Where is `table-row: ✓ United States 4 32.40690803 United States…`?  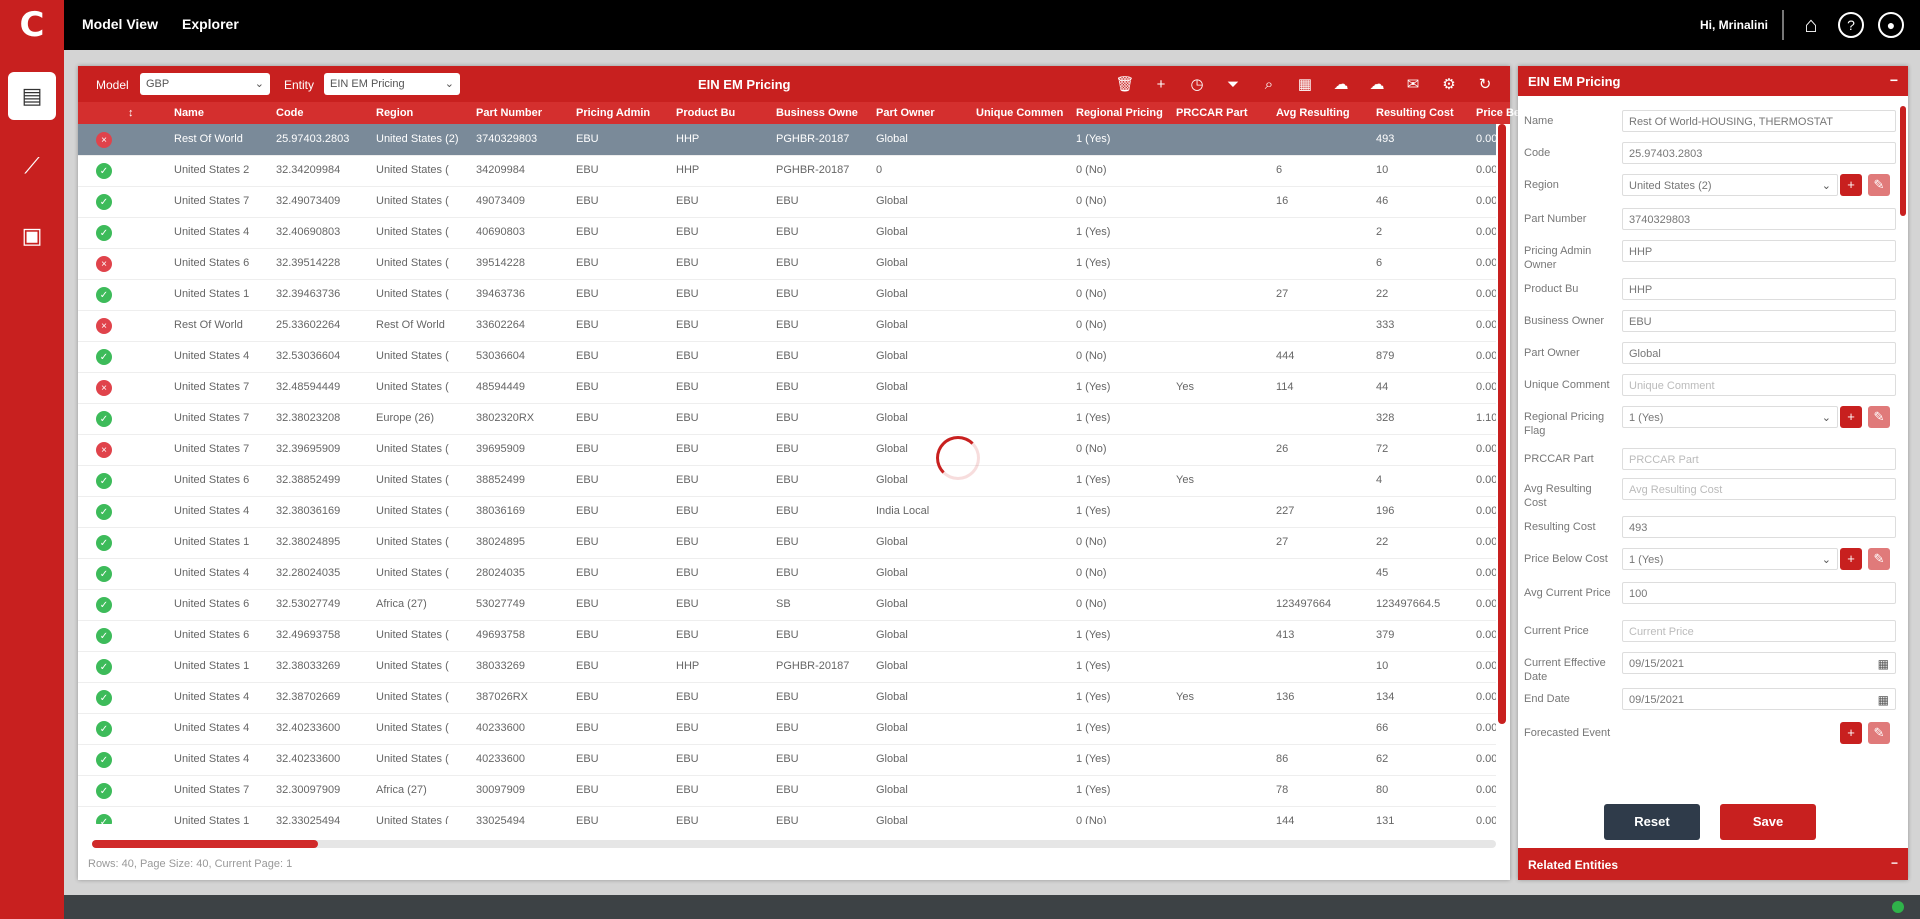
table-row: ✓ United States 4 32.40690803 United States… is located at coordinates (787, 233).